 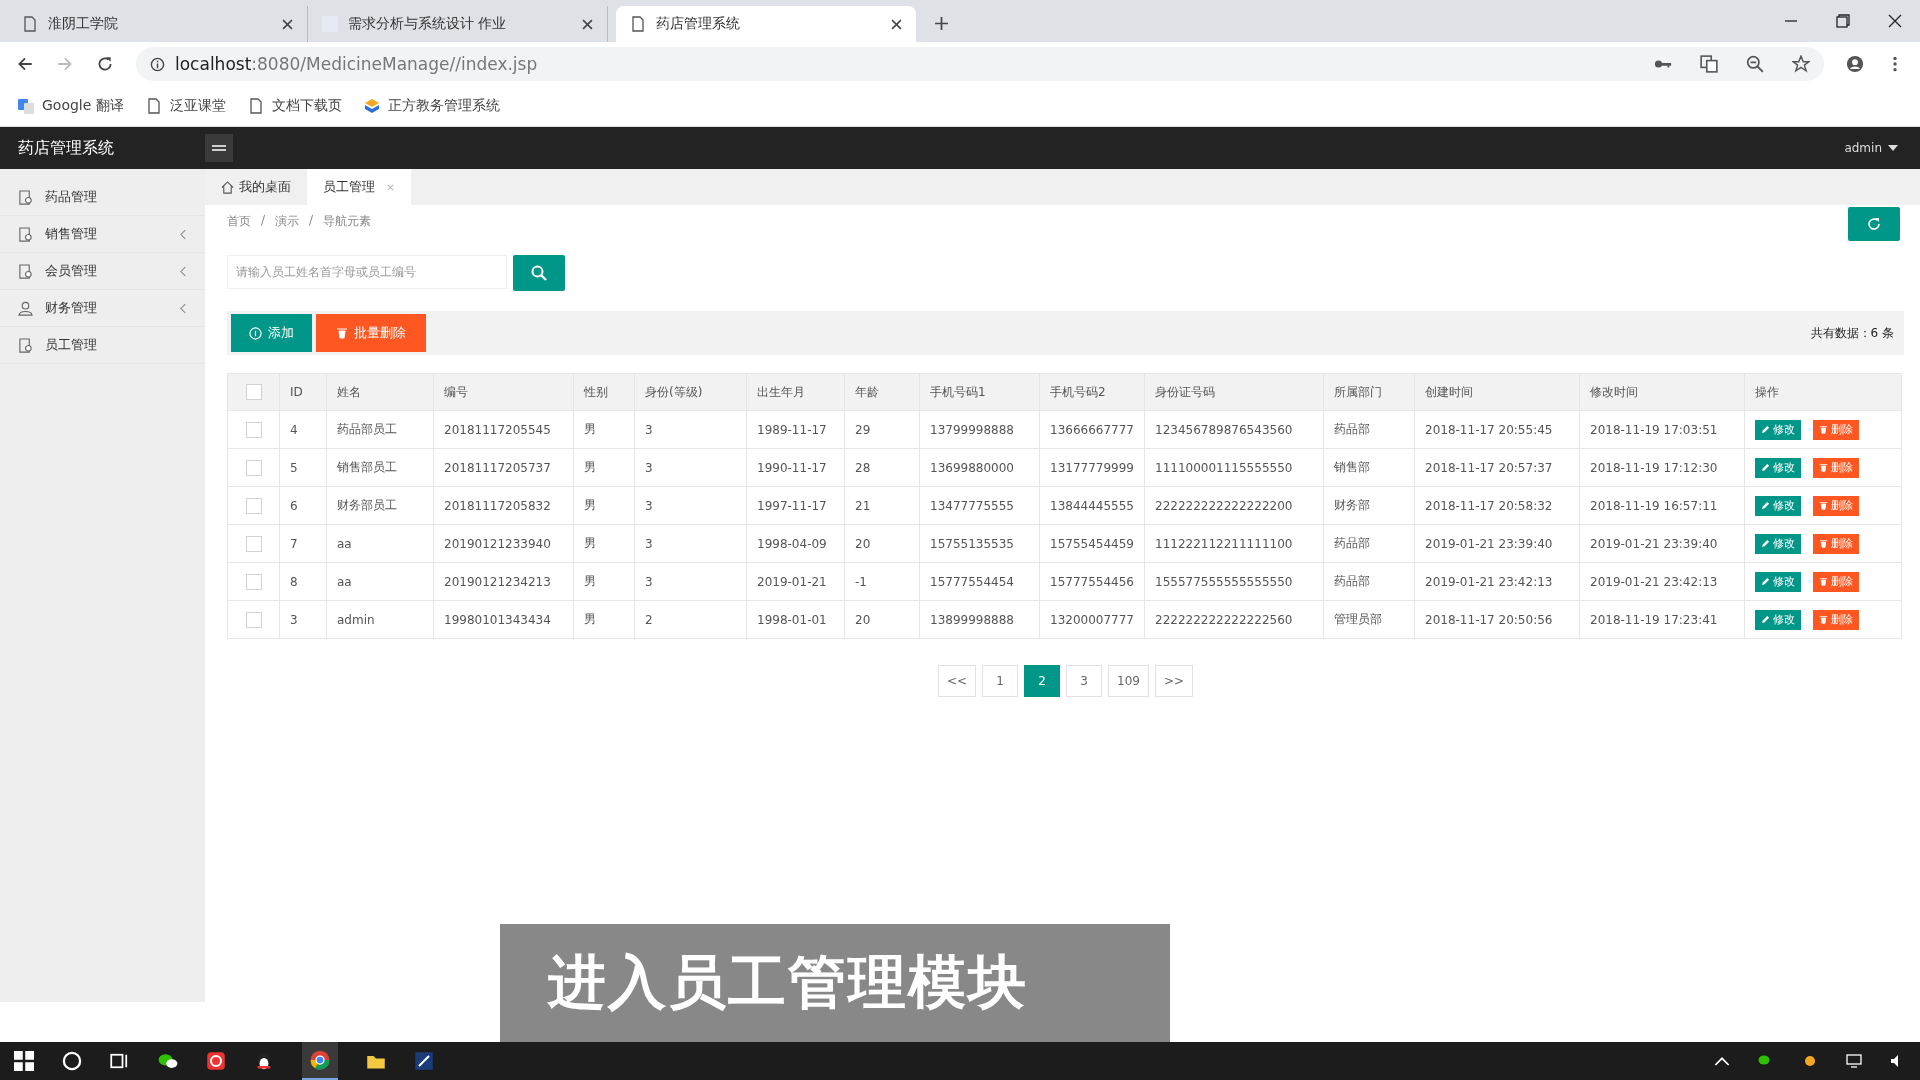 I want to click on task-view-icon, so click(x=120, y=1061).